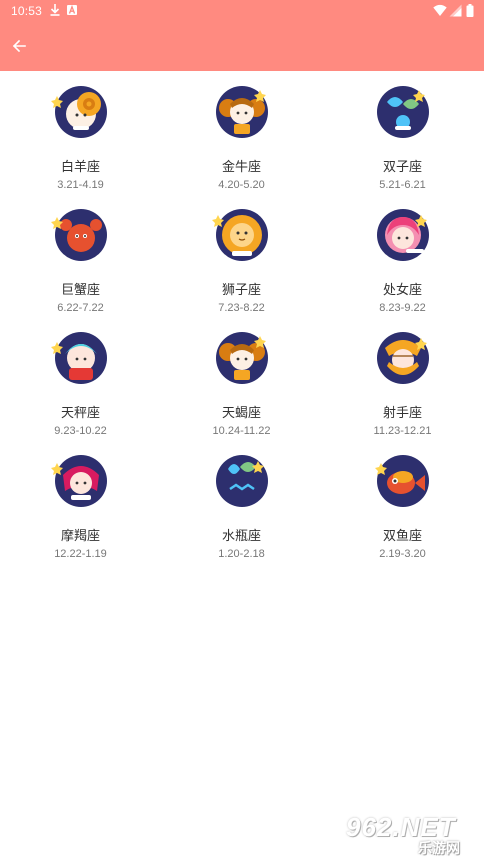 This screenshot has width=484, height=862. I want to click on zodiac-item-sagittarius: 射手座 11.23-12.21, so click(402, 378).